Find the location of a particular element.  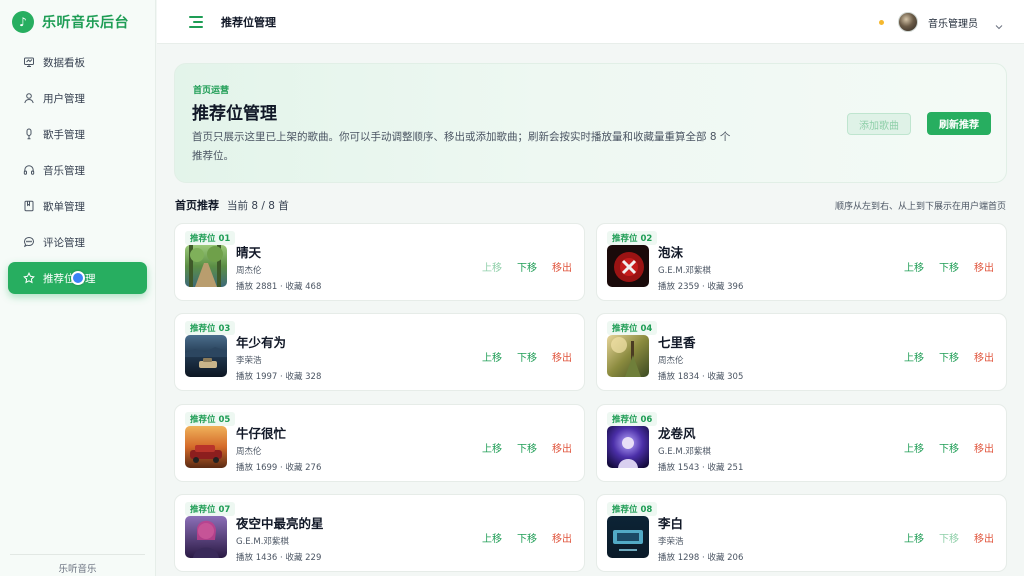

notification-dot-icon is located at coordinates (881, 22).